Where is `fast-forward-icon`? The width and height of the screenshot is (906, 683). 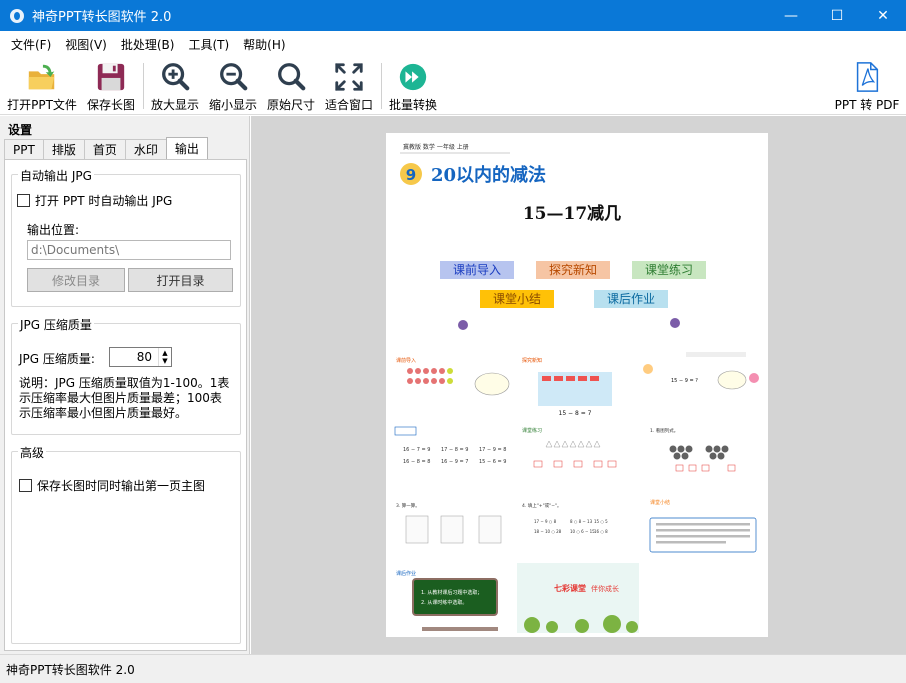 fast-forward-icon is located at coordinates (413, 77).